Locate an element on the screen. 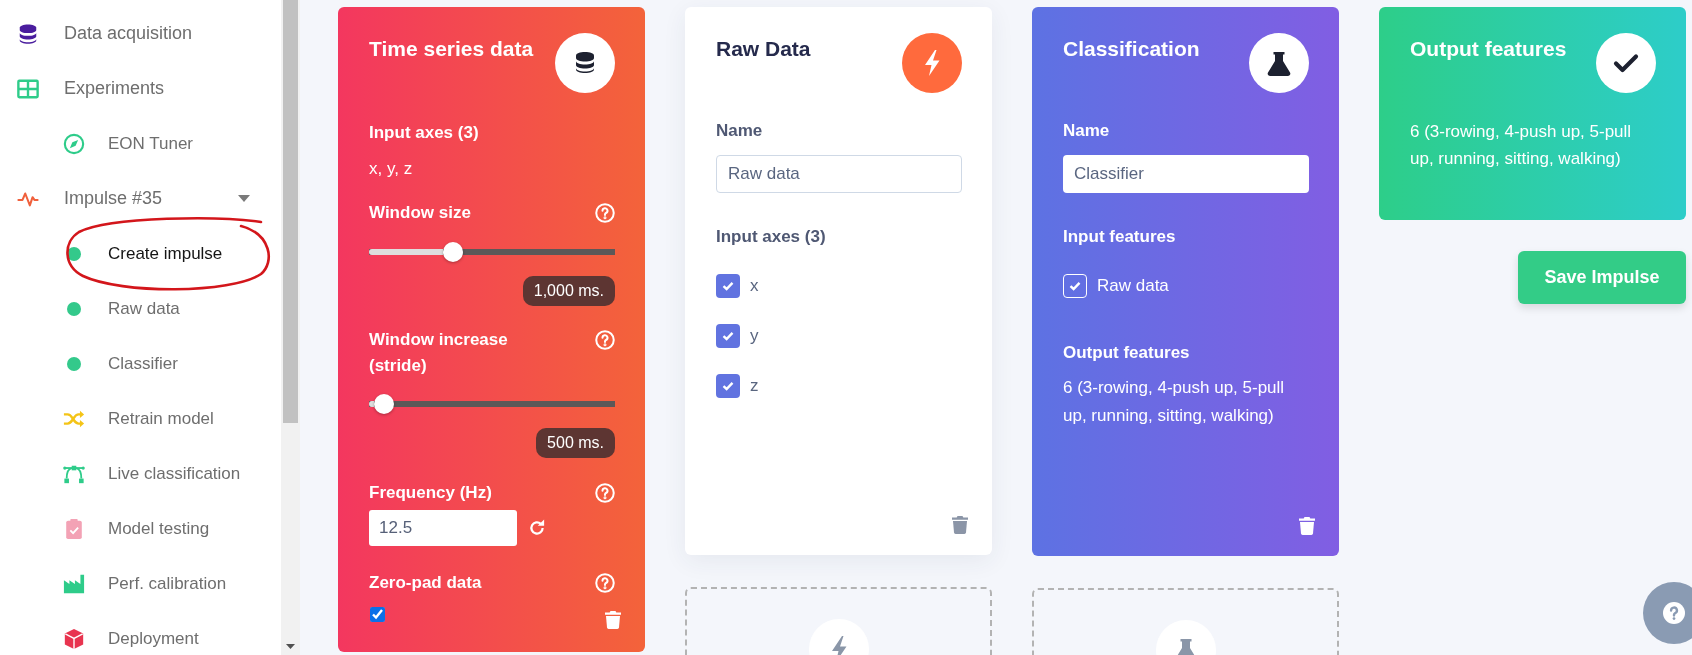 Image resolution: width=1692 pixels, height=655 pixels. caret-icon is located at coordinates (244, 198).